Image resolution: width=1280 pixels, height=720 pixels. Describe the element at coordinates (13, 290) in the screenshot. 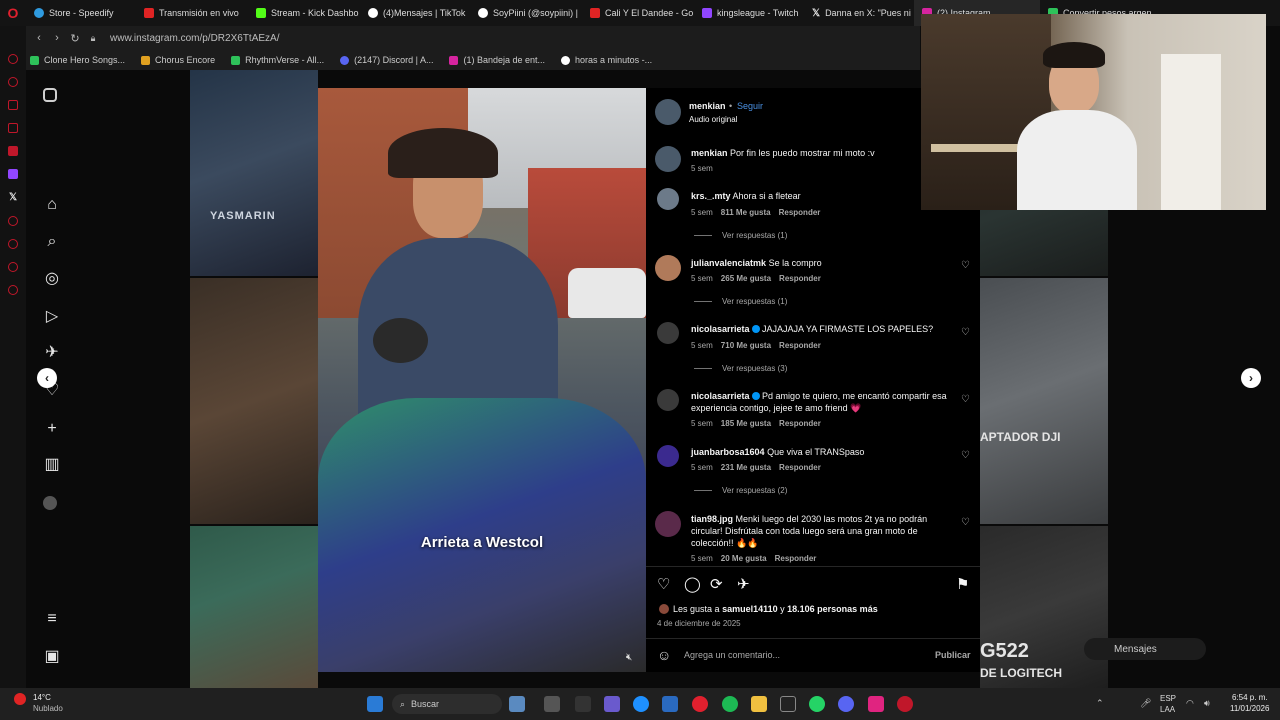

I see `settings-icon` at that location.